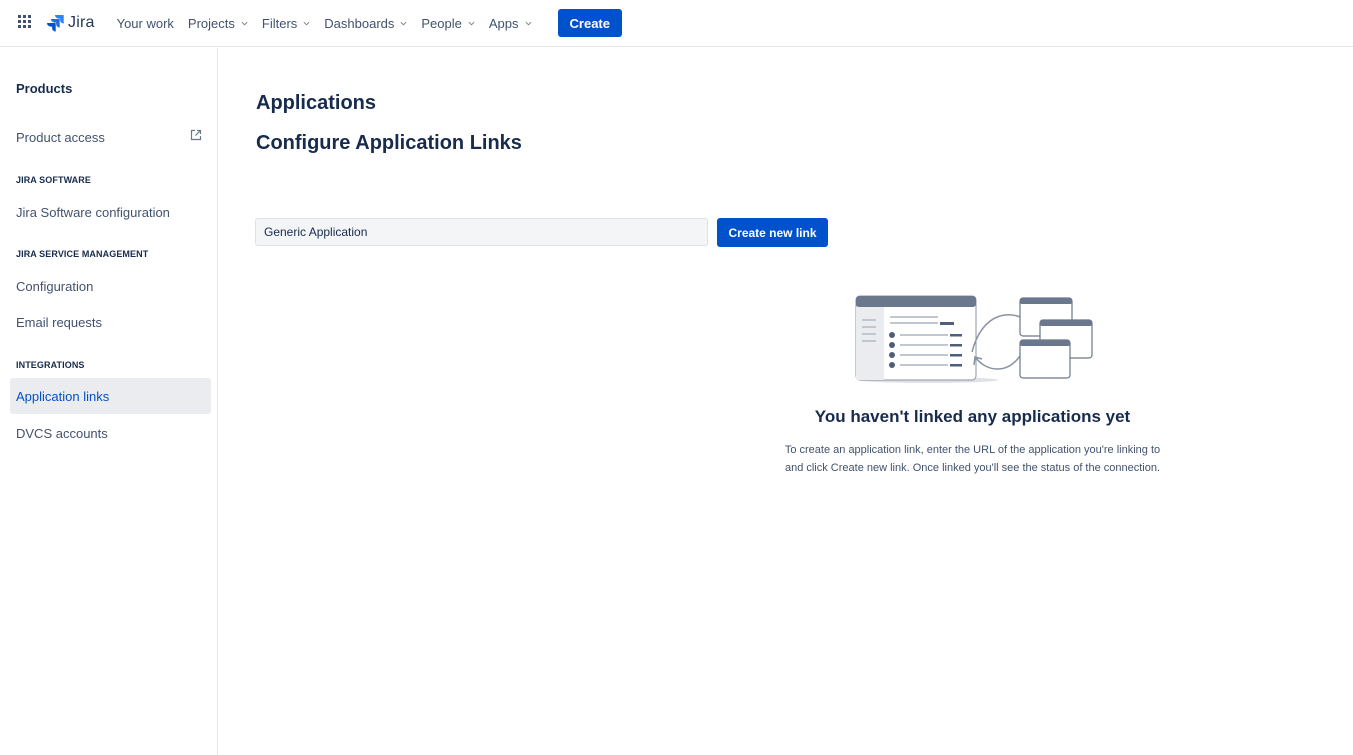 This screenshot has height=755, width=1353. I want to click on nav-dashboards-label: Dashboards, so click(359, 23).